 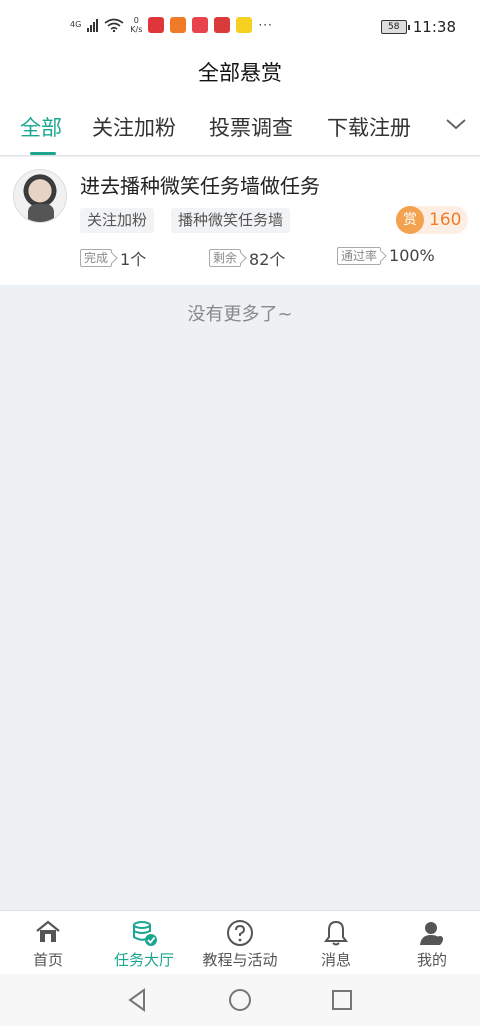 I want to click on wifi-icon, so click(x=114, y=25).